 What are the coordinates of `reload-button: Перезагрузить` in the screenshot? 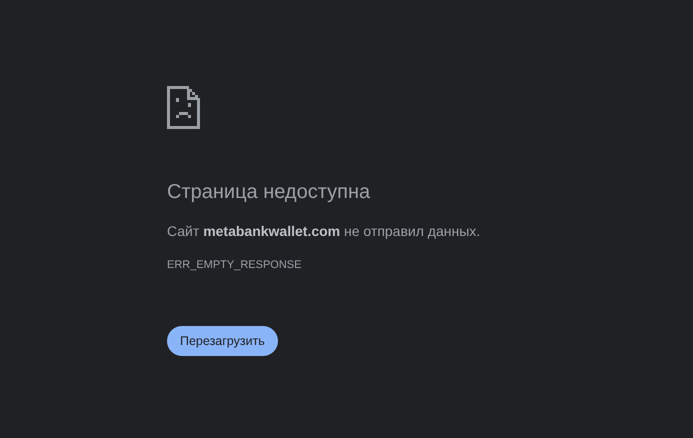 It's located at (222, 341).